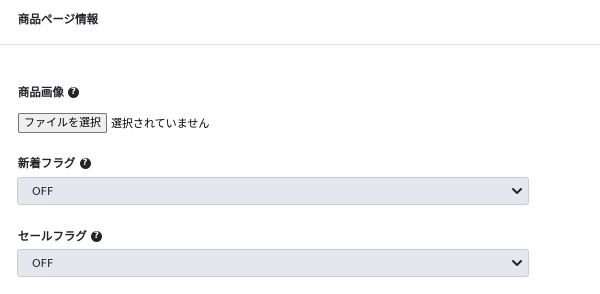  Describe the element at coordinates (273, 191) in the screenshot. I see `new-flag-select: OFF` at that location.